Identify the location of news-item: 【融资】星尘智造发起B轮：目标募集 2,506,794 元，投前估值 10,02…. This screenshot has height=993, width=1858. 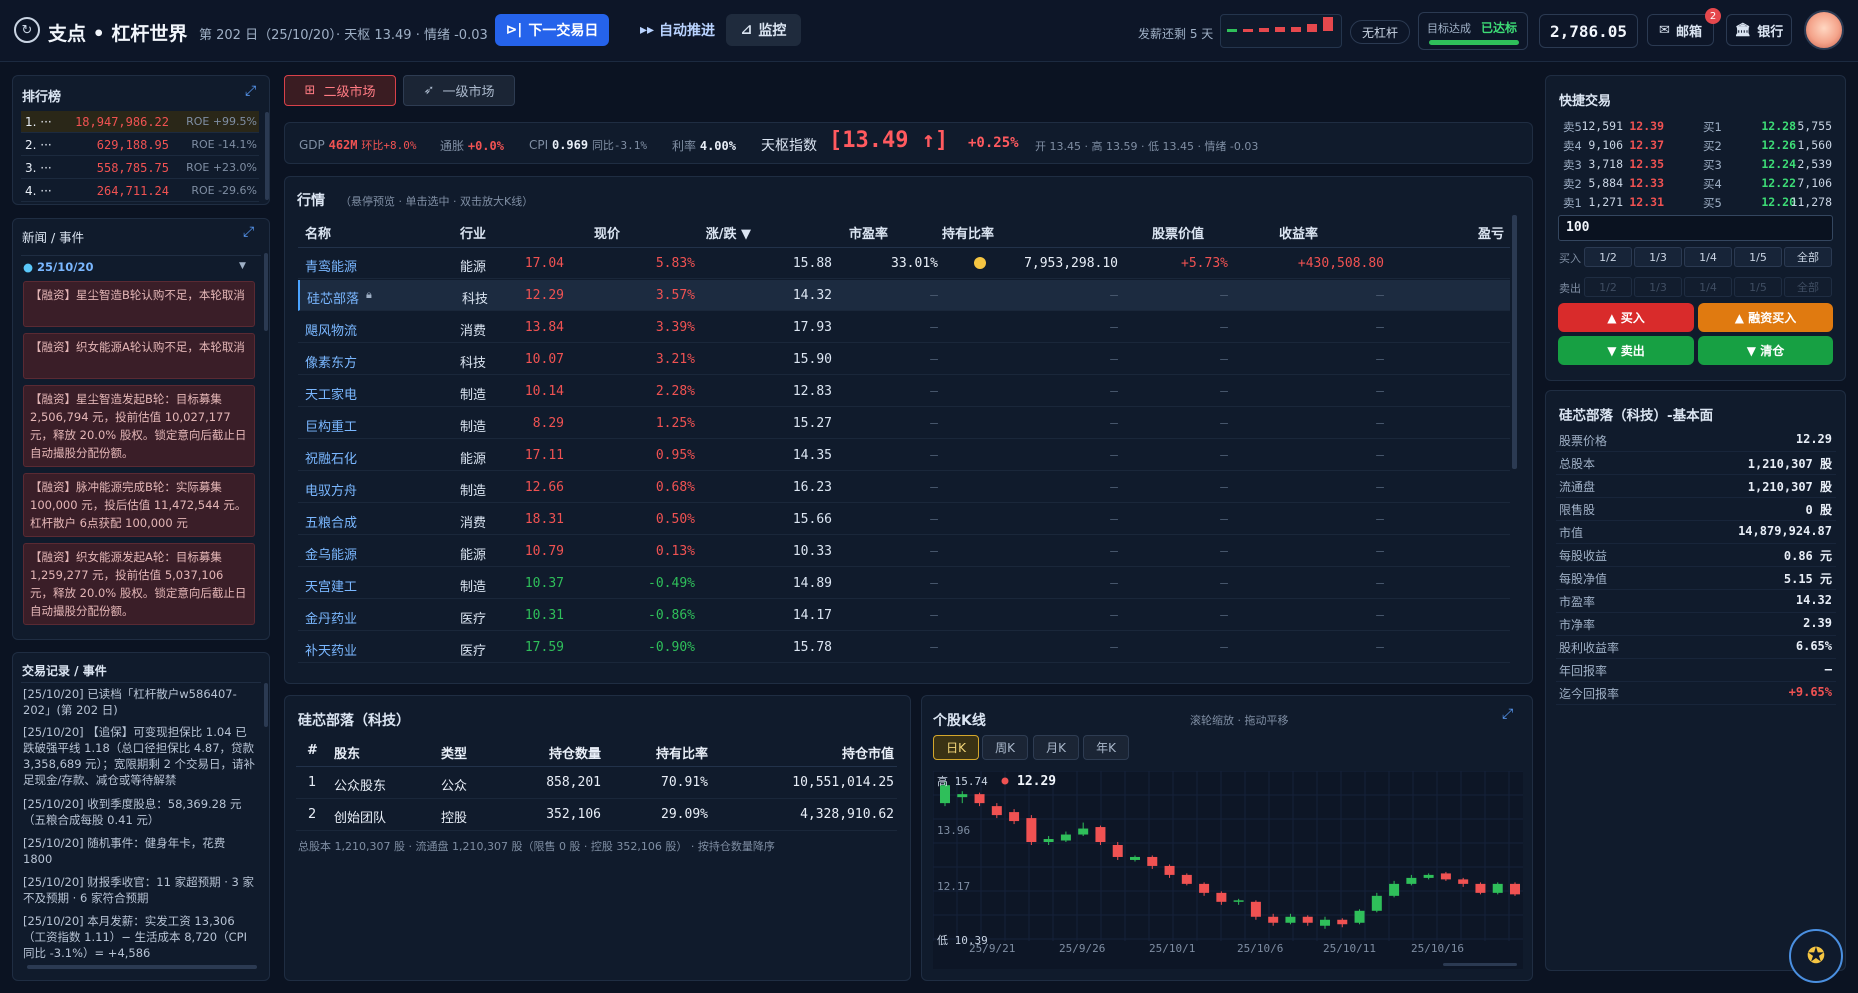
(139, 426).